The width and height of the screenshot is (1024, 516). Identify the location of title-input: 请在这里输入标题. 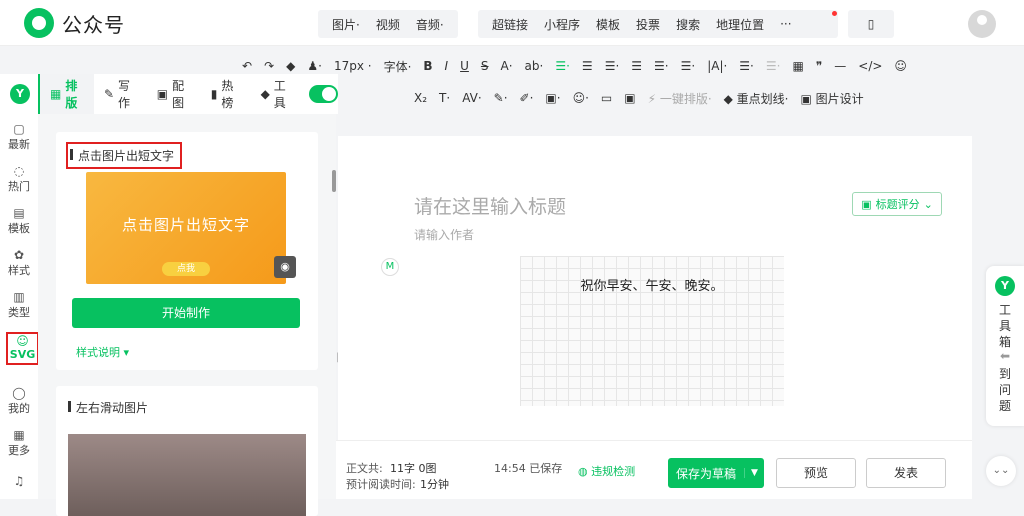
(490, 205).